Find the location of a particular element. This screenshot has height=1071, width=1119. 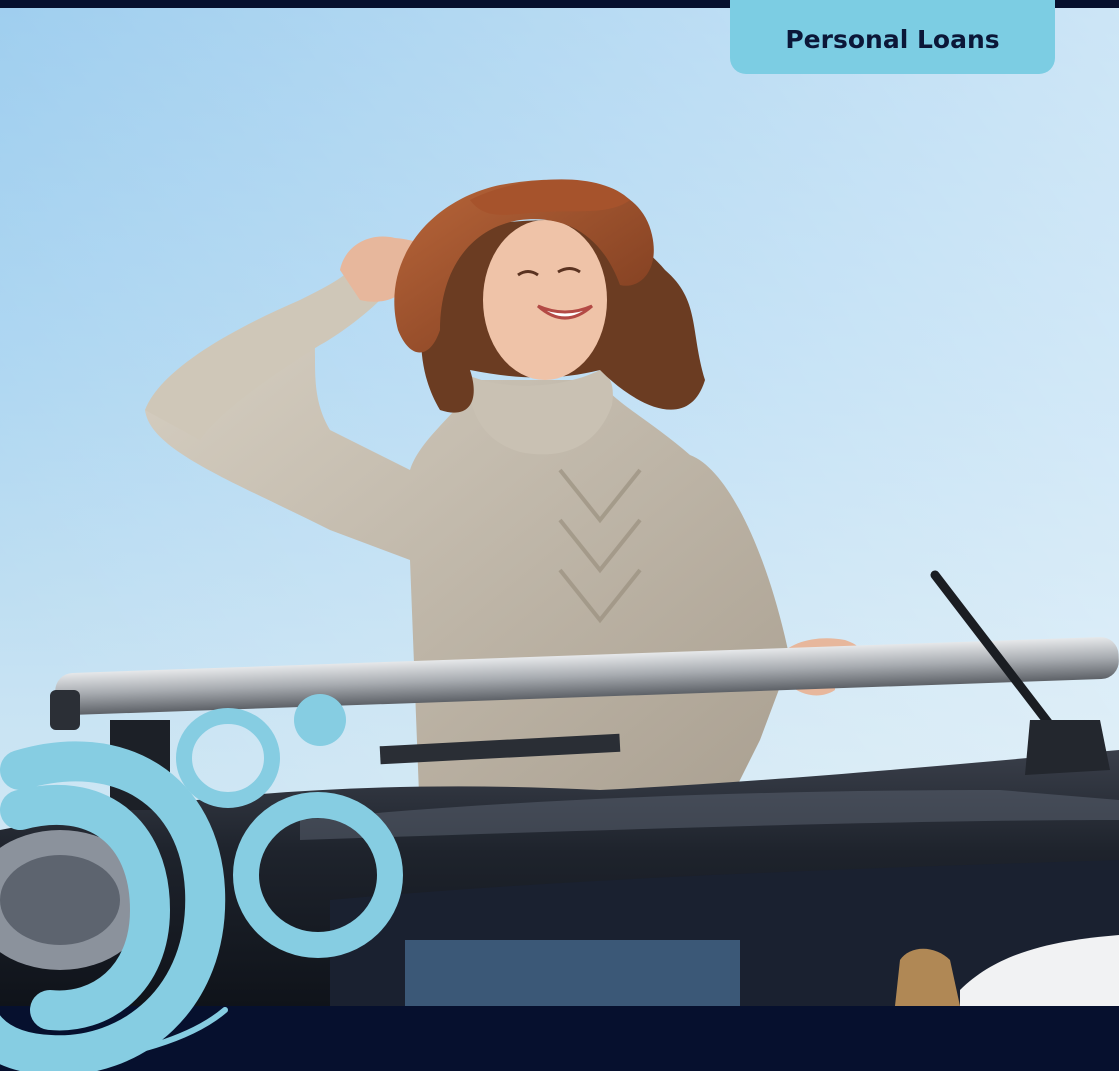

bubble-small is located at coordinates (228, 758).